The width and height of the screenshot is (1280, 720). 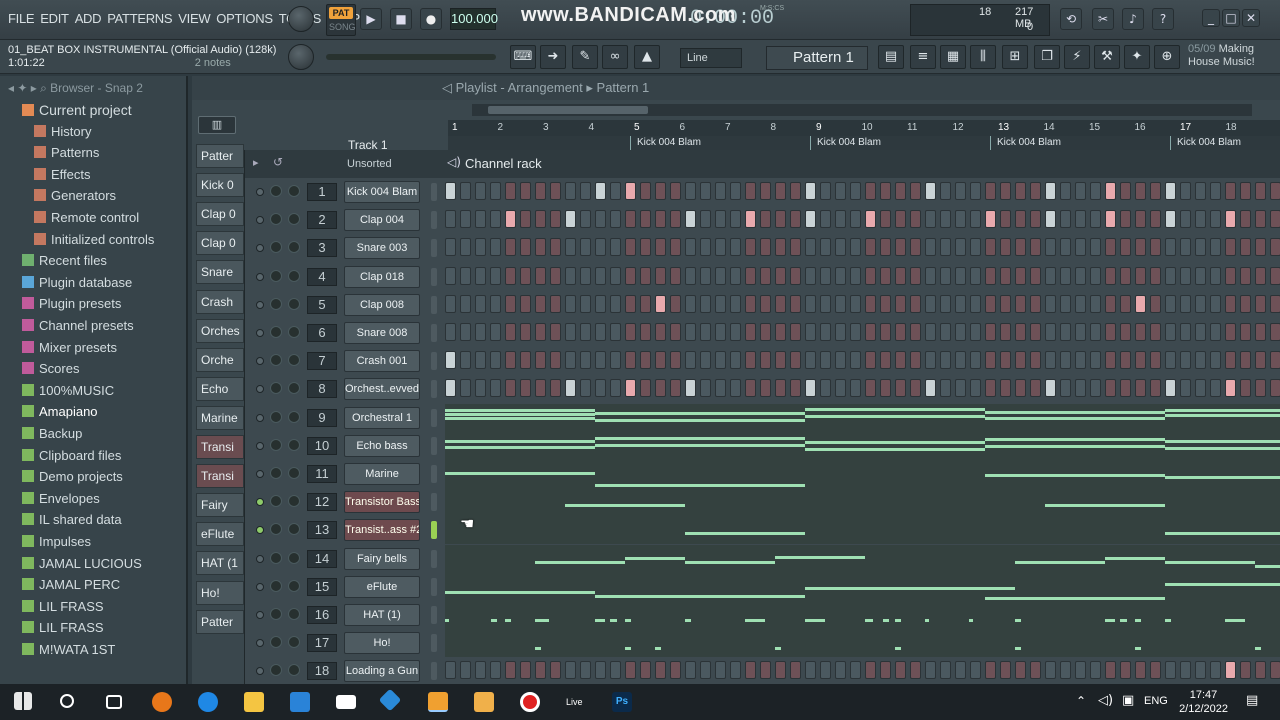 I want to click on browser-item: Effects, so click(x=62, y=174).